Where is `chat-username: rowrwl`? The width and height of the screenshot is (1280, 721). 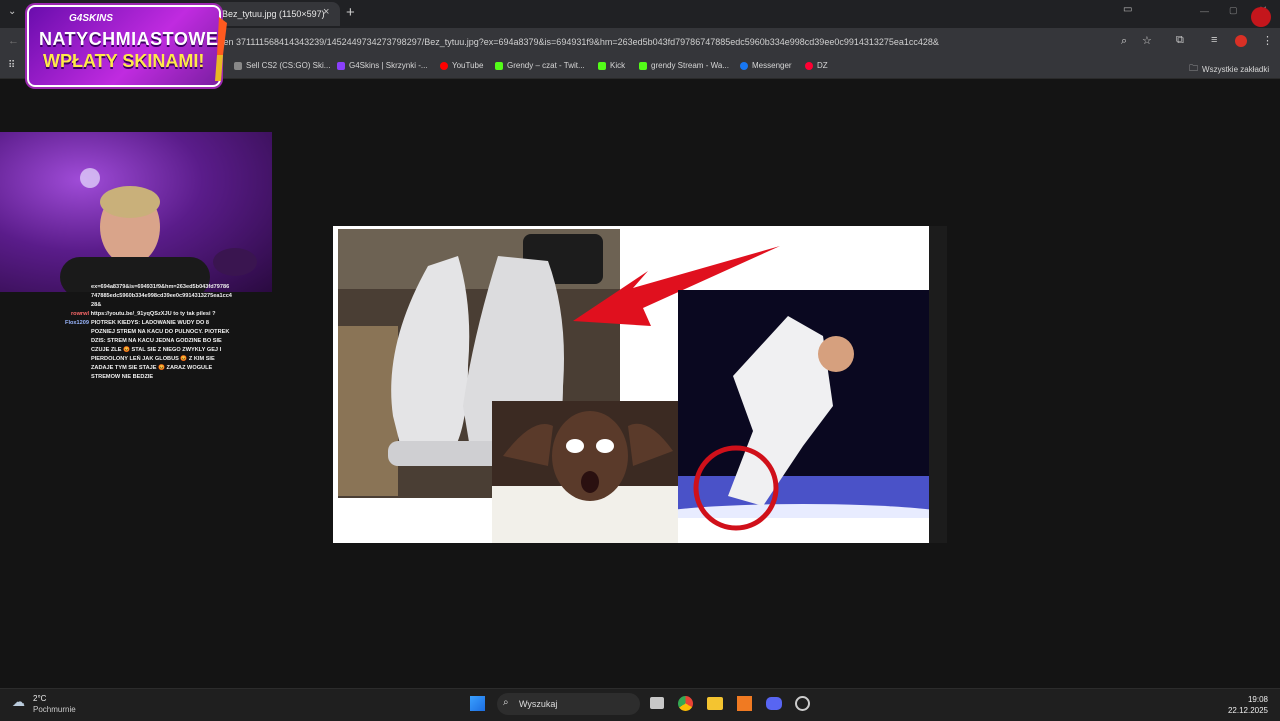 chat-username: rowrwl is located at coordinates (79, 314).